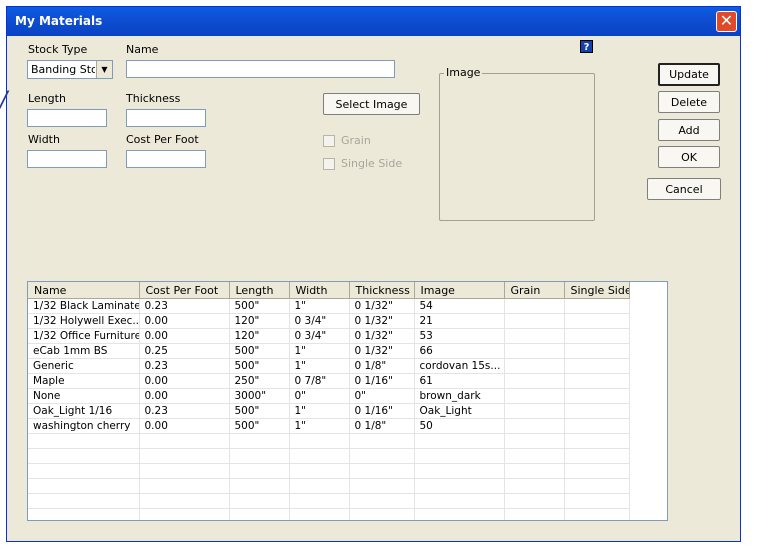  What do you see at coordinates (382, 351) in the screenshot?
I see `table-cell: 0 1/32"` at bounding box center [382, 351].